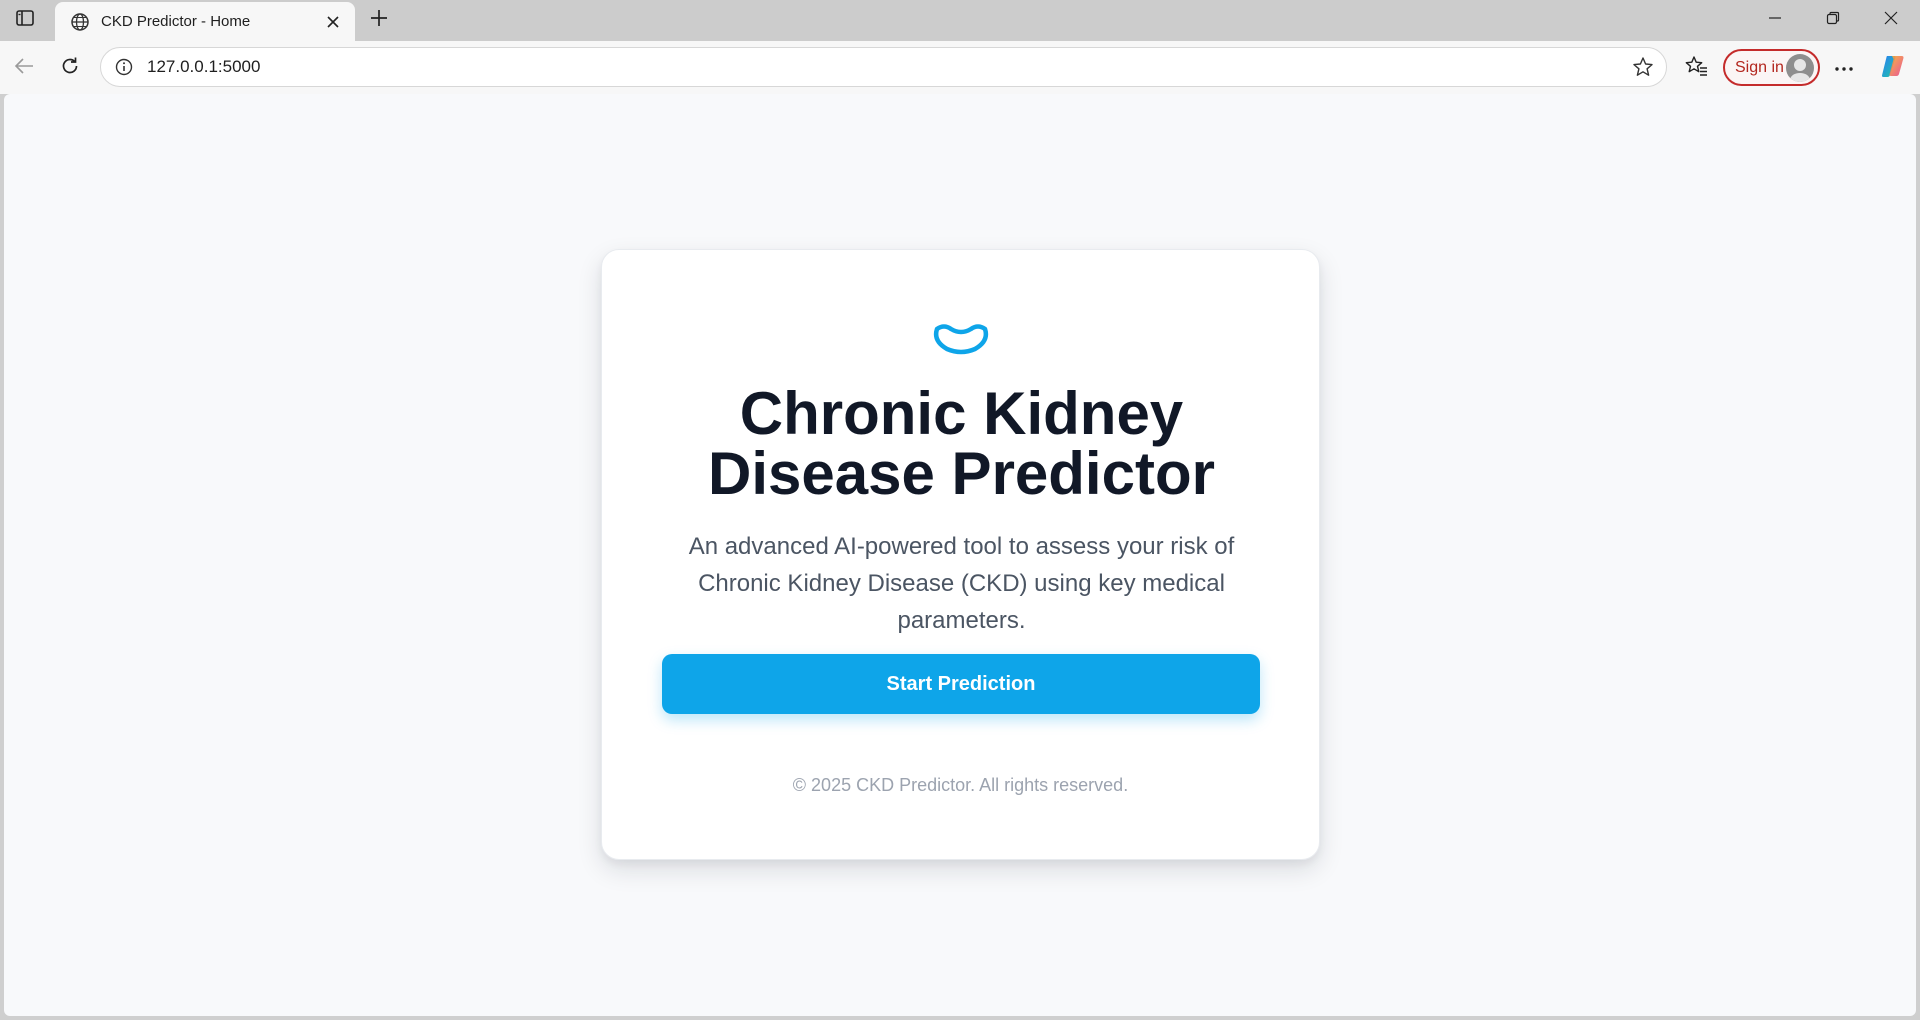 This screenshot has width=1920, height=1020. What do you see at coordinates (333, 22) in the screenshot?
I see `close-icon` at bounding box center [333, 22].